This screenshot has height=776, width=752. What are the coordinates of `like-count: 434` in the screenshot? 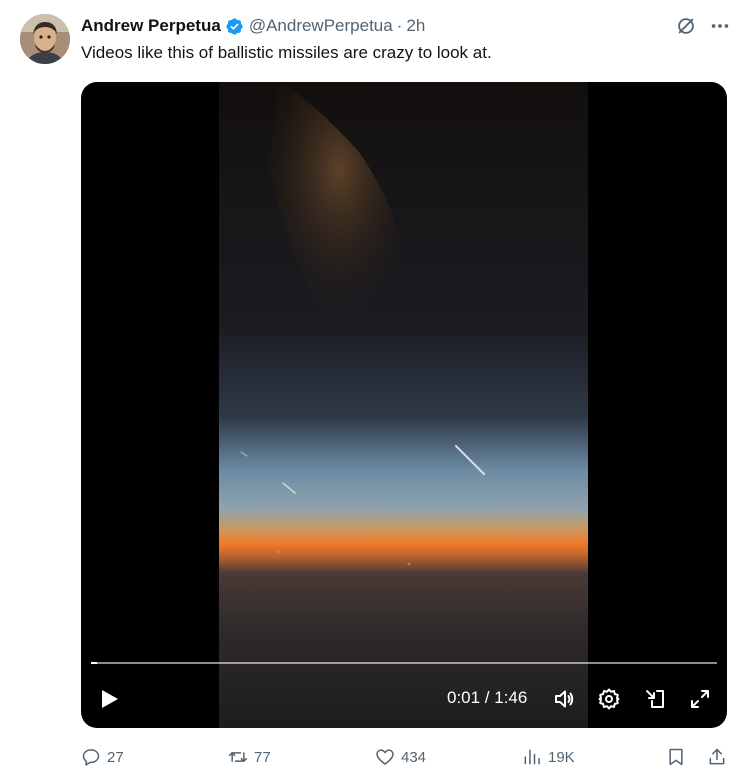 It's located at (414, 757).